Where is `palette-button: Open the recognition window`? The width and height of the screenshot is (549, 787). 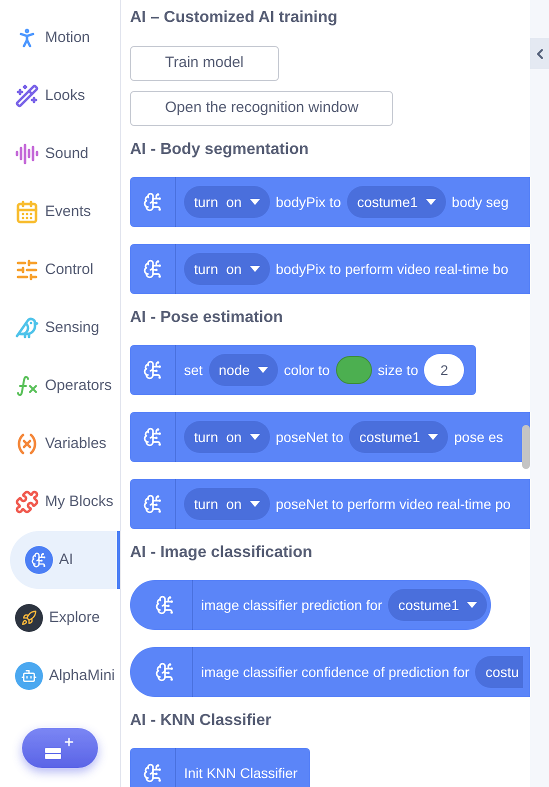 palette-button: Open the recognition window is located at coordinates (262, 108).